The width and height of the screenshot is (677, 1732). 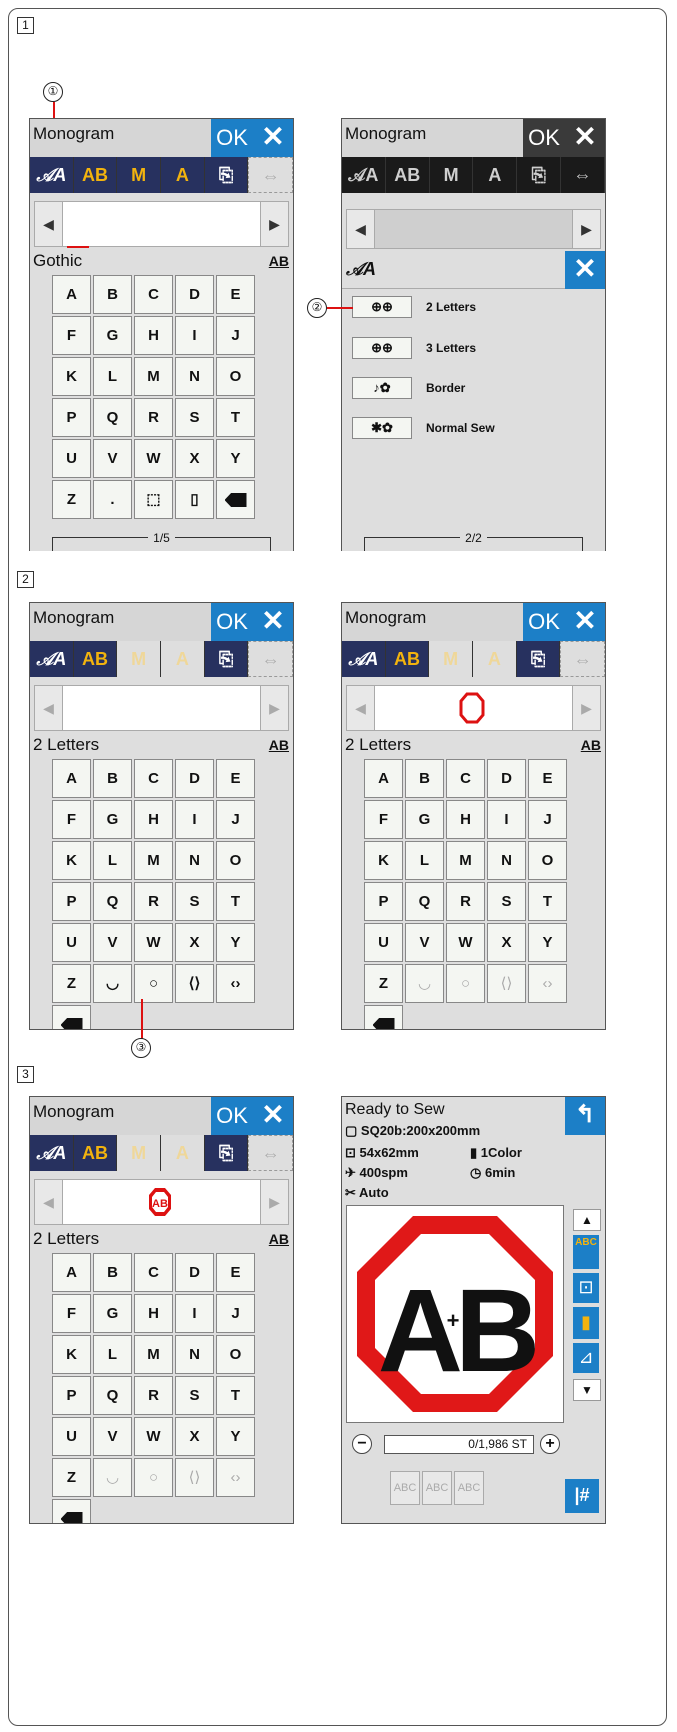 I want to click on spacing-icon: ⇔, so click(x=270, y=175).